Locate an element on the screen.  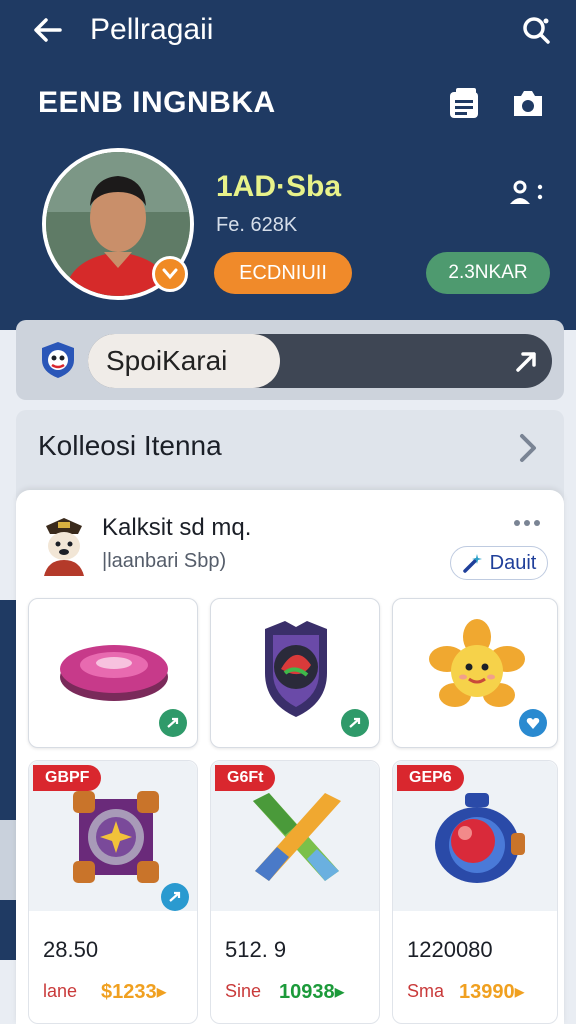
crossed-crystals-item-icon is located at coordinates (297, 837).